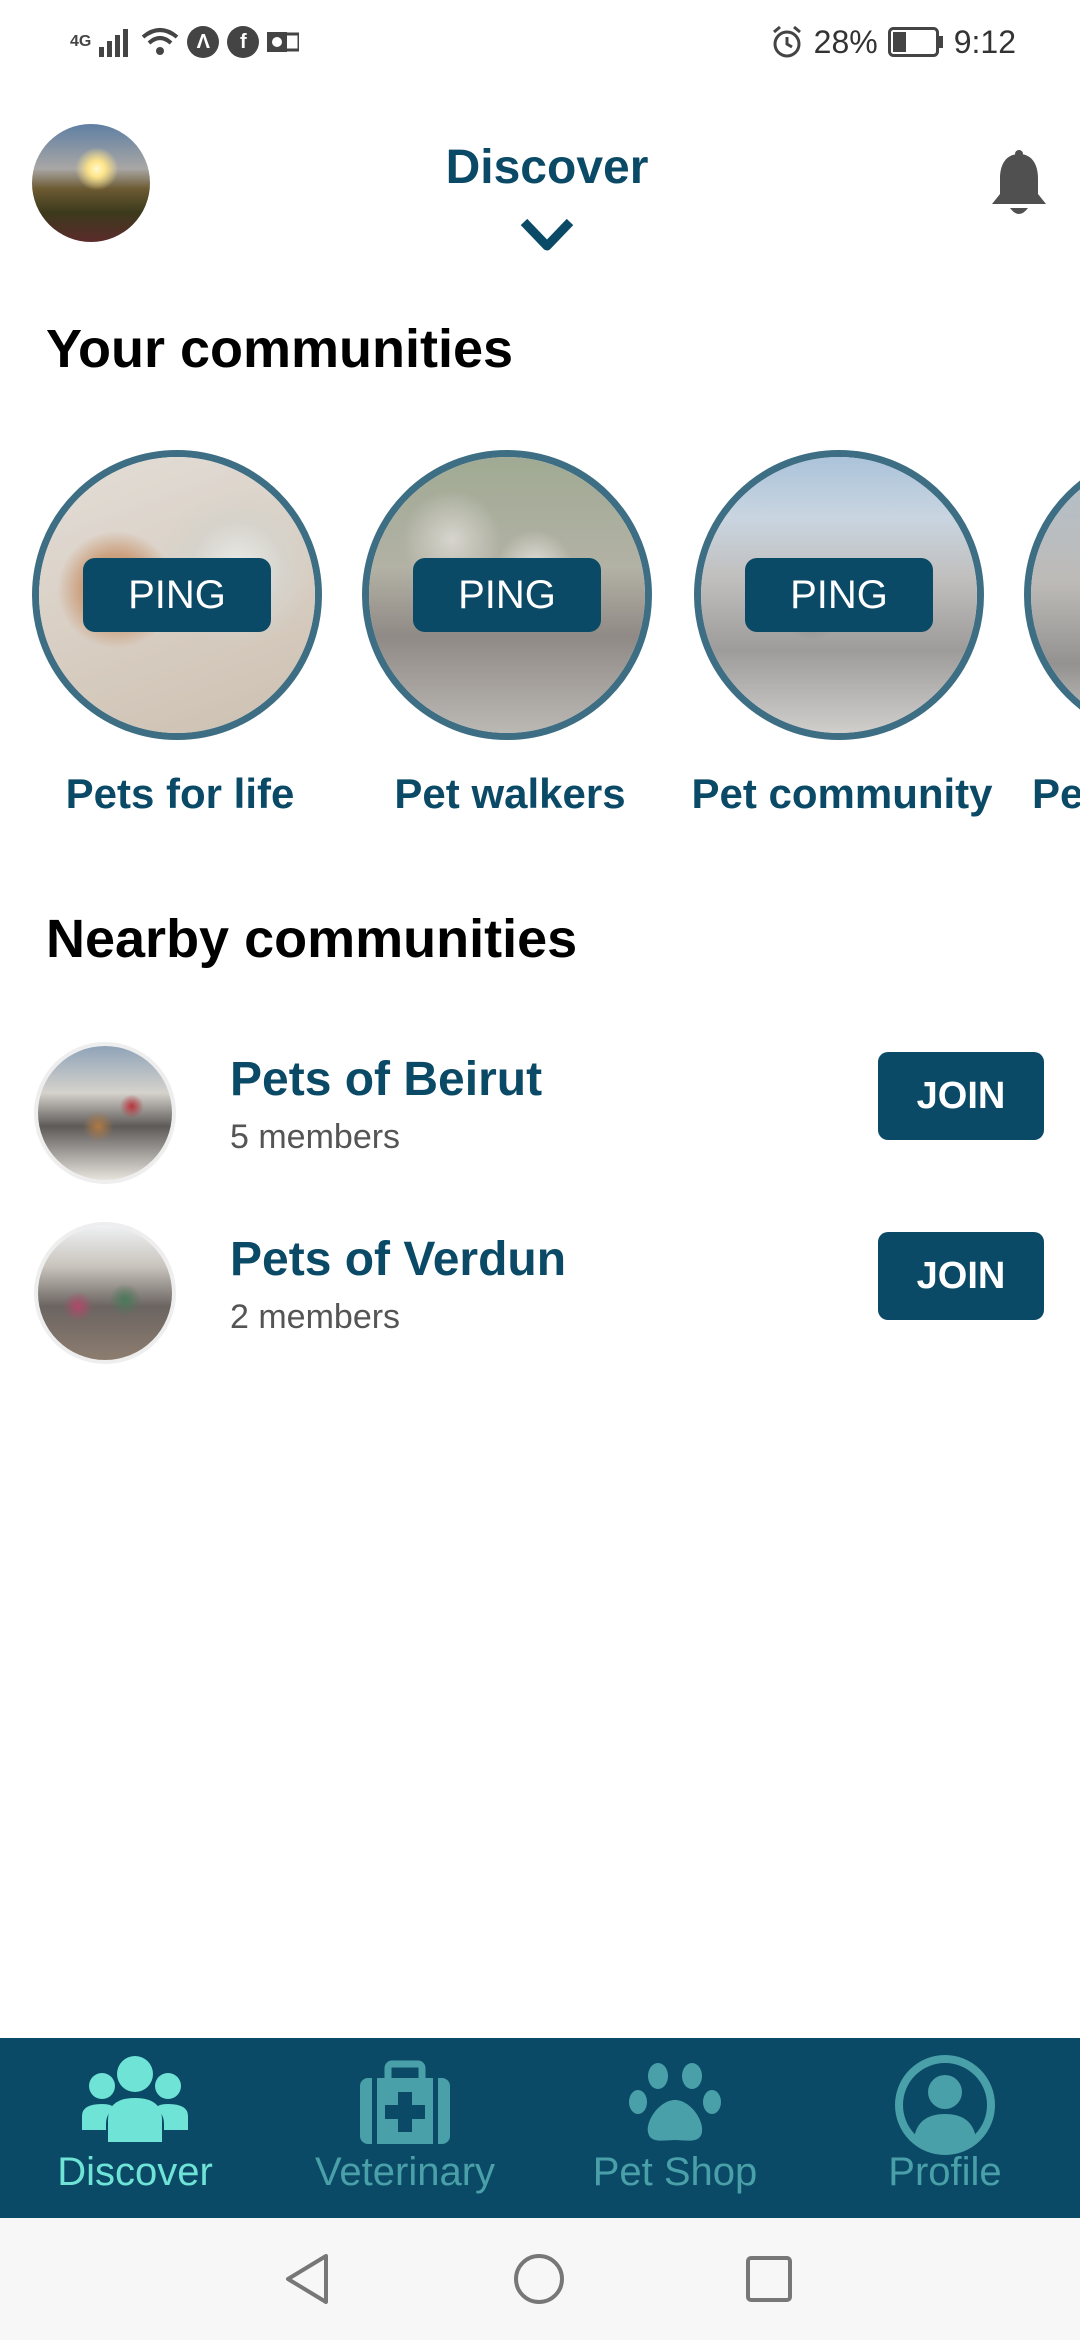 Image resolution: width=1080 pixels, height=2340 pixels. I want to click on outlook-icon, so click(283, 42).